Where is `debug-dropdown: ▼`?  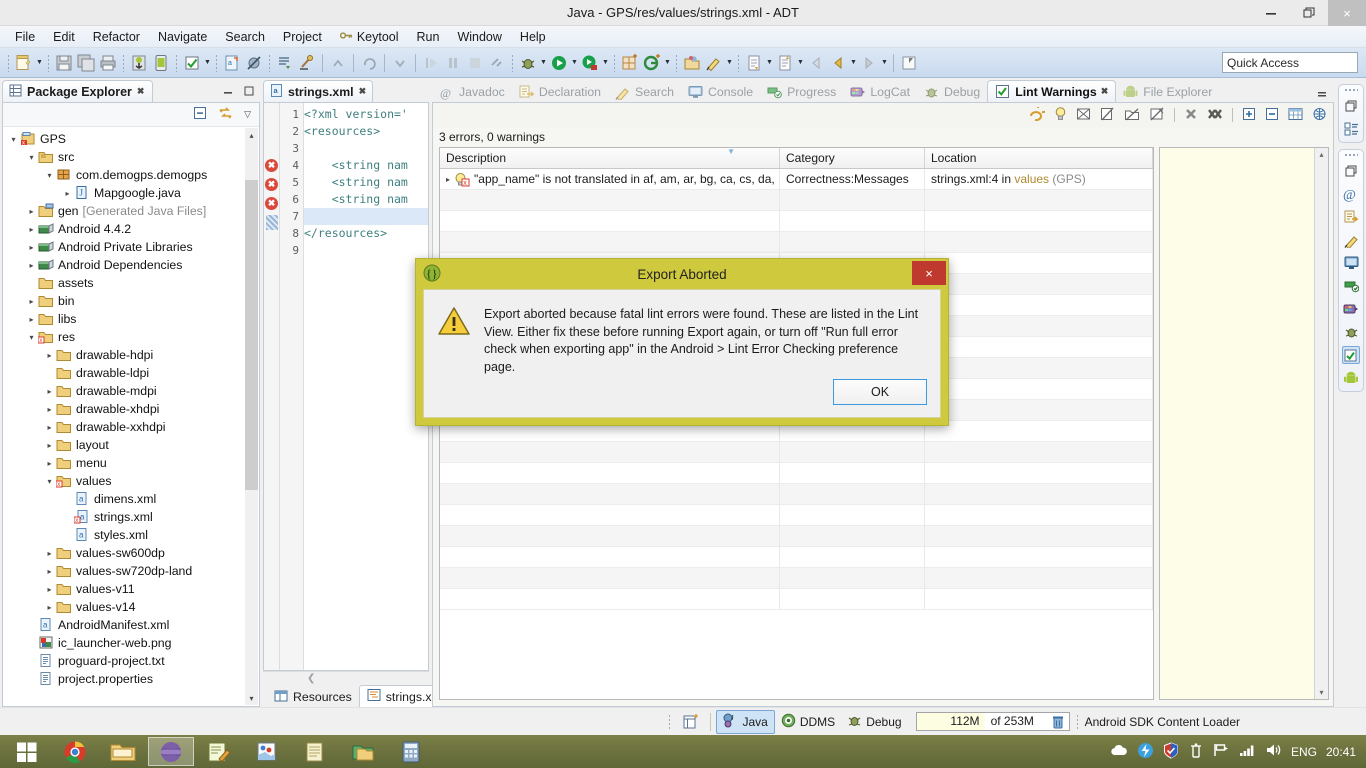
debug-dropdown: ▼ is located at coordinates (543, 63).